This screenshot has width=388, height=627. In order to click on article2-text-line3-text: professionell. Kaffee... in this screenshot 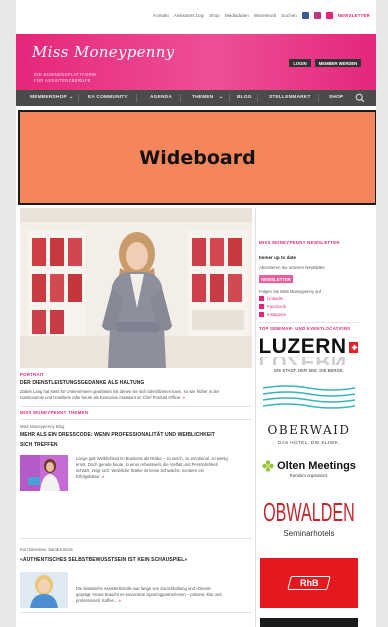, I will do `click(97, 600)`.